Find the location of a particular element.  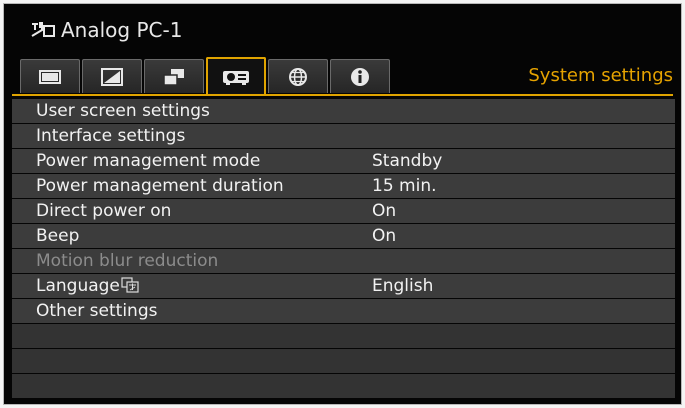

projector-icon is located at coordinates (236, 77).